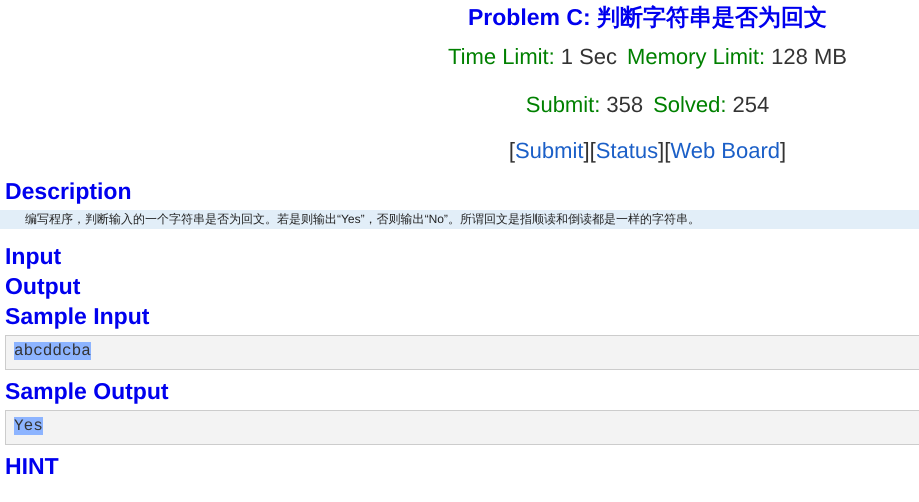 The height and width of the screenshot is (502, 919). I want to click on sample-text: Yes, so click(28, 426).